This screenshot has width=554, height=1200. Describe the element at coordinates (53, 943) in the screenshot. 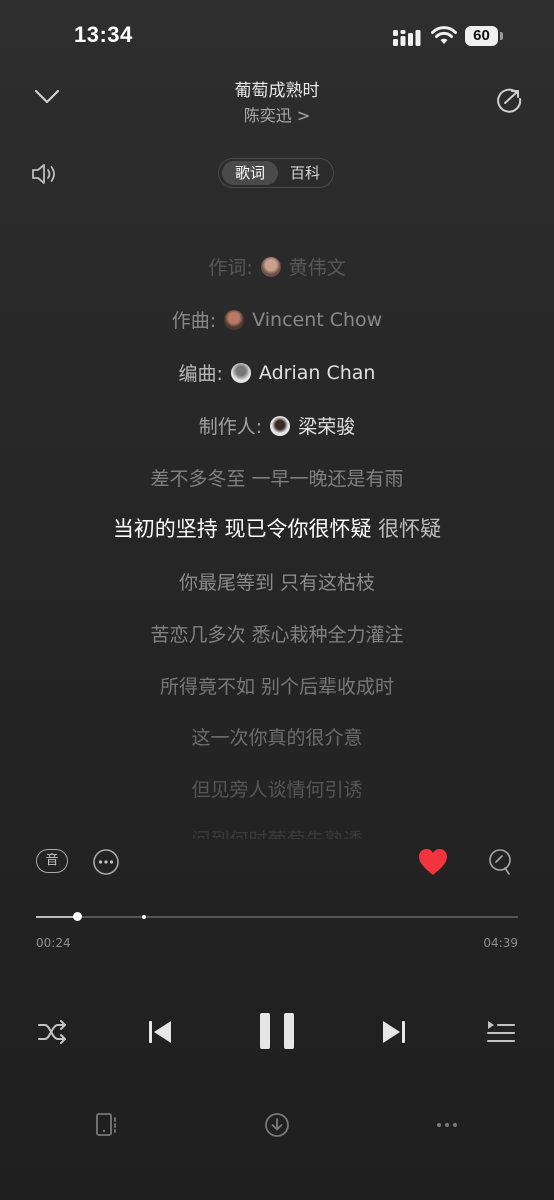

I see `current-time: 00:24` at that location.